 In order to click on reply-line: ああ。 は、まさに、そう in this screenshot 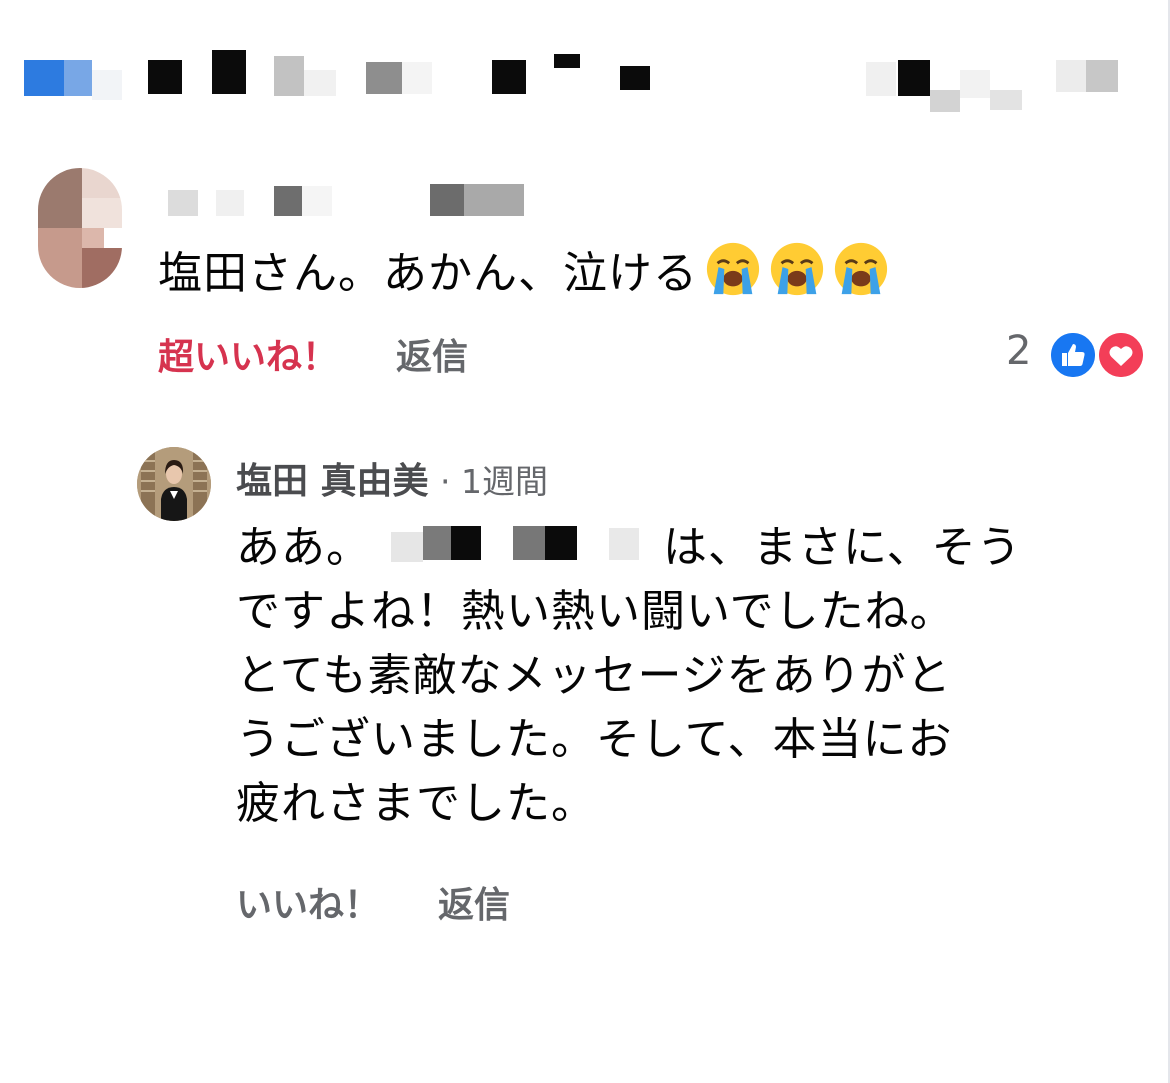, I will do `click(676, 548)`.